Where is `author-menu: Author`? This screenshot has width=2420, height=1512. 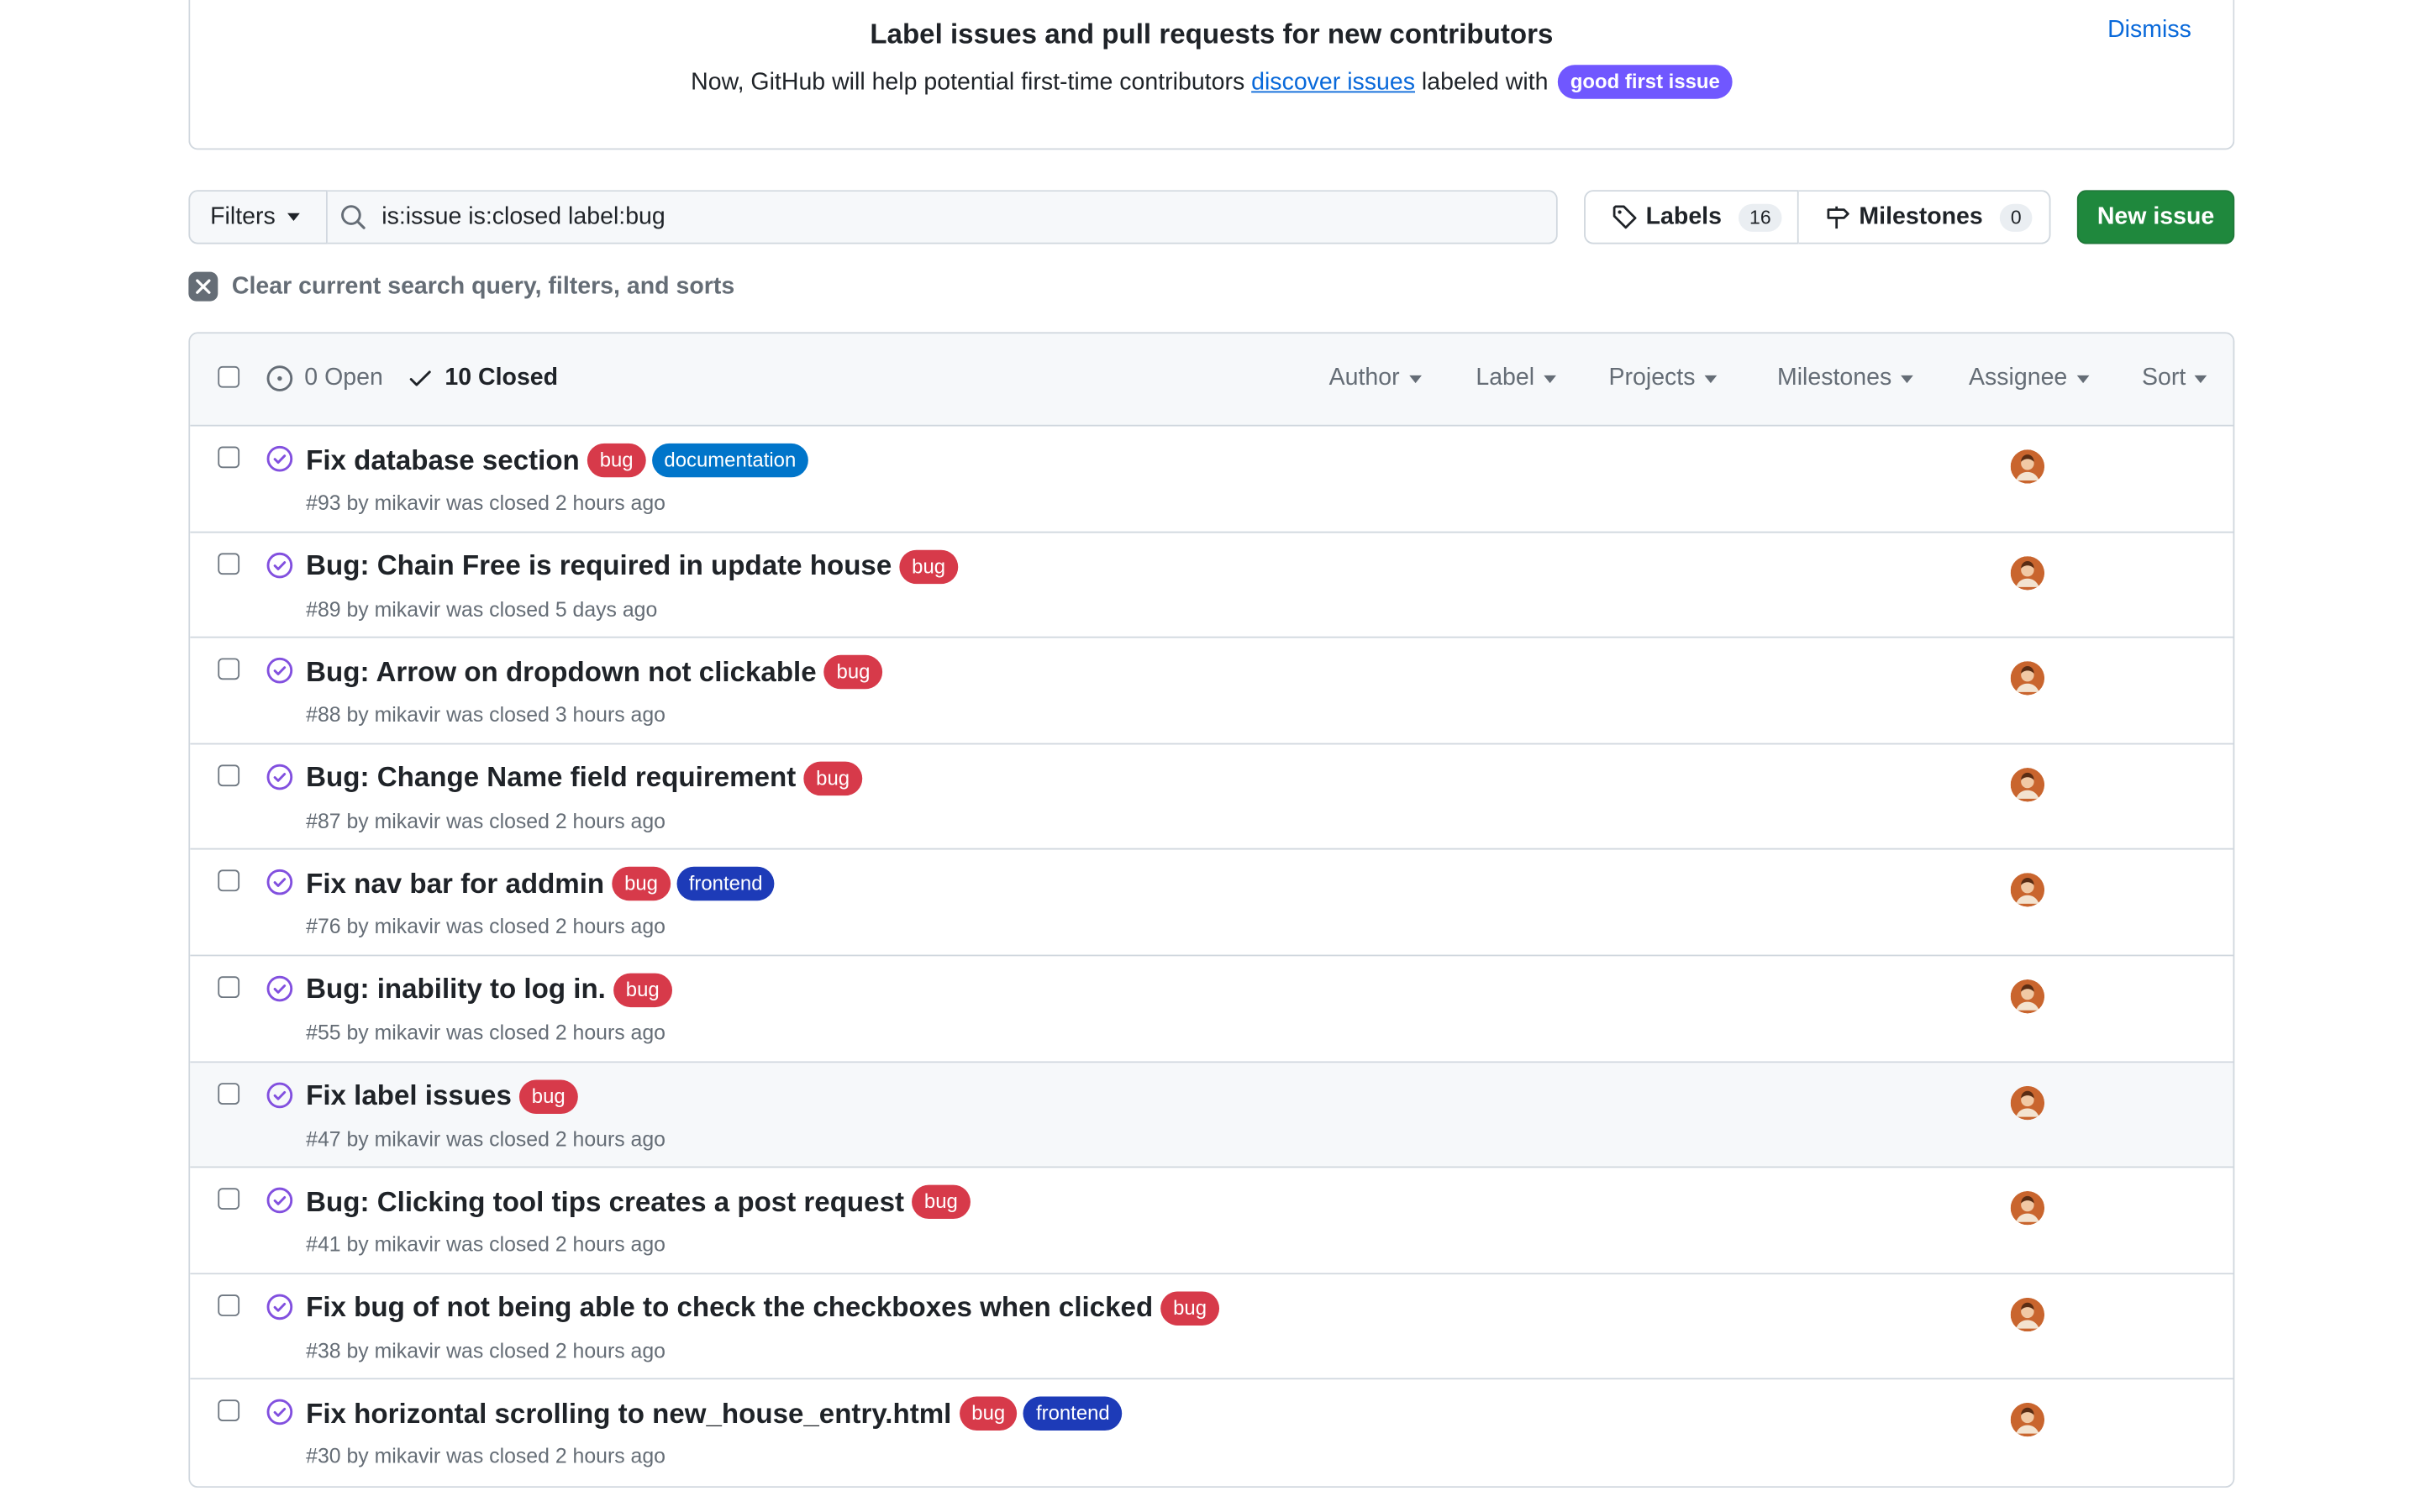 author-menu: Author is located at coordinates (1376, 378).